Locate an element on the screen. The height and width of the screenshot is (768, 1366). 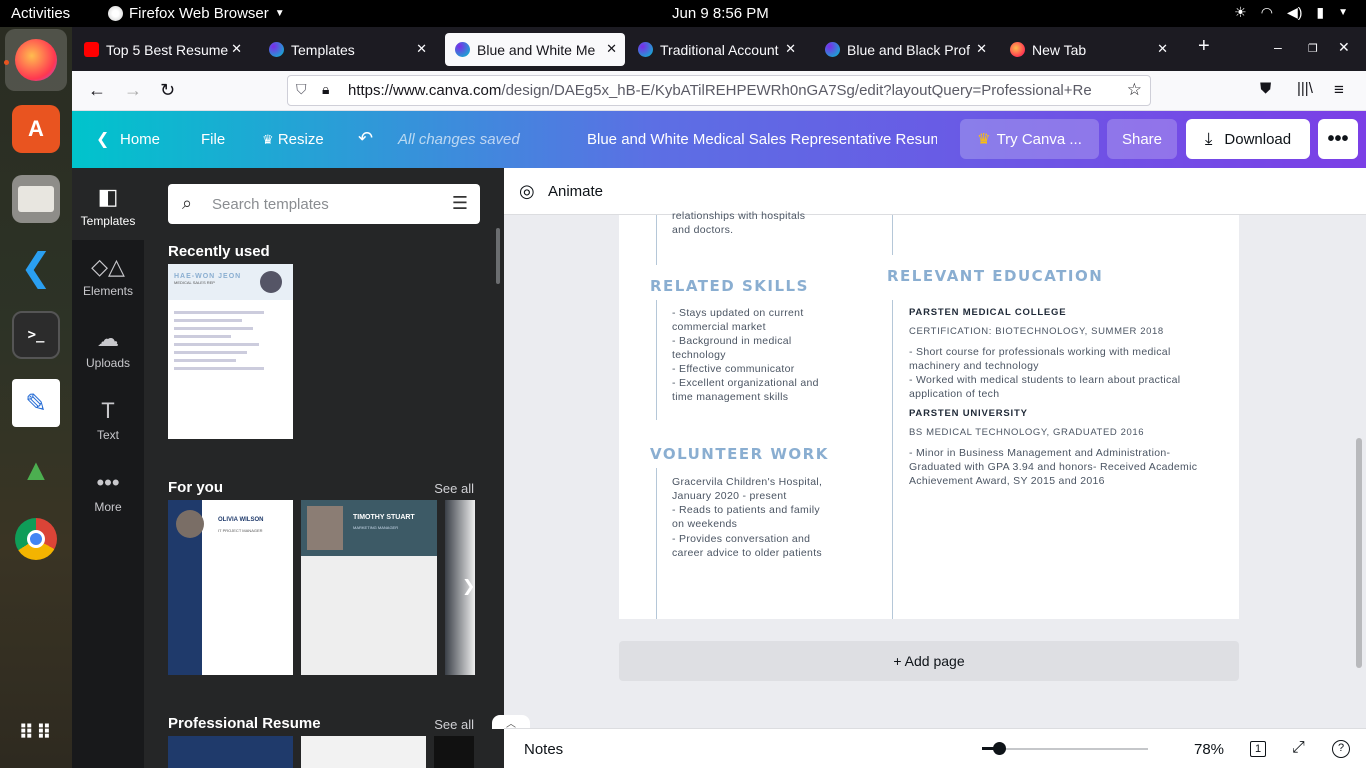
sidenav-text: T Text is located at coordinates (108, 420).